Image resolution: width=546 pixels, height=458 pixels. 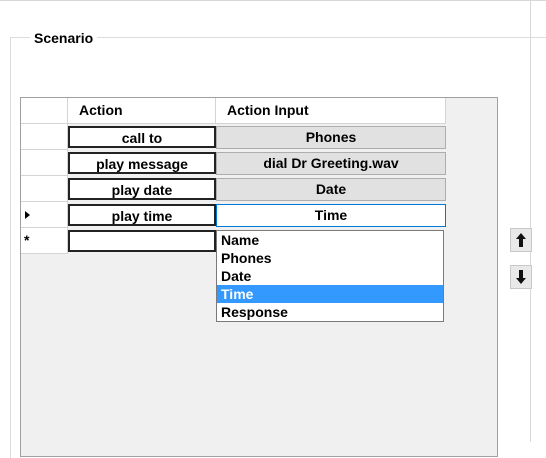 I want to click on action-input-cell: dial Dr Greeting.wav, so click(x=331, y=163).